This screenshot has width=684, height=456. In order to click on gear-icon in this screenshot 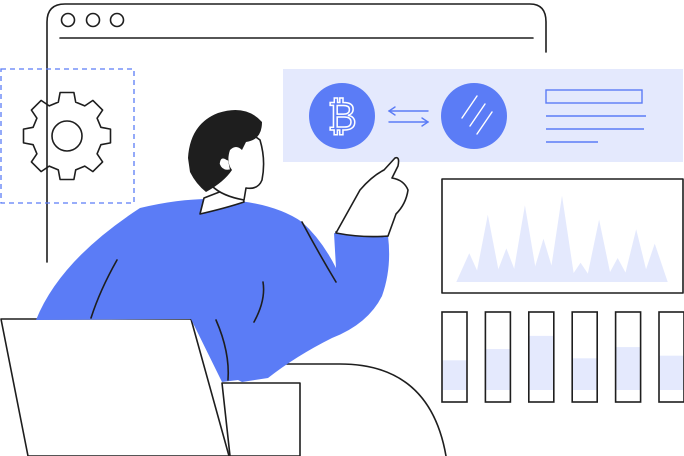, I will do `click(67, 136)`.